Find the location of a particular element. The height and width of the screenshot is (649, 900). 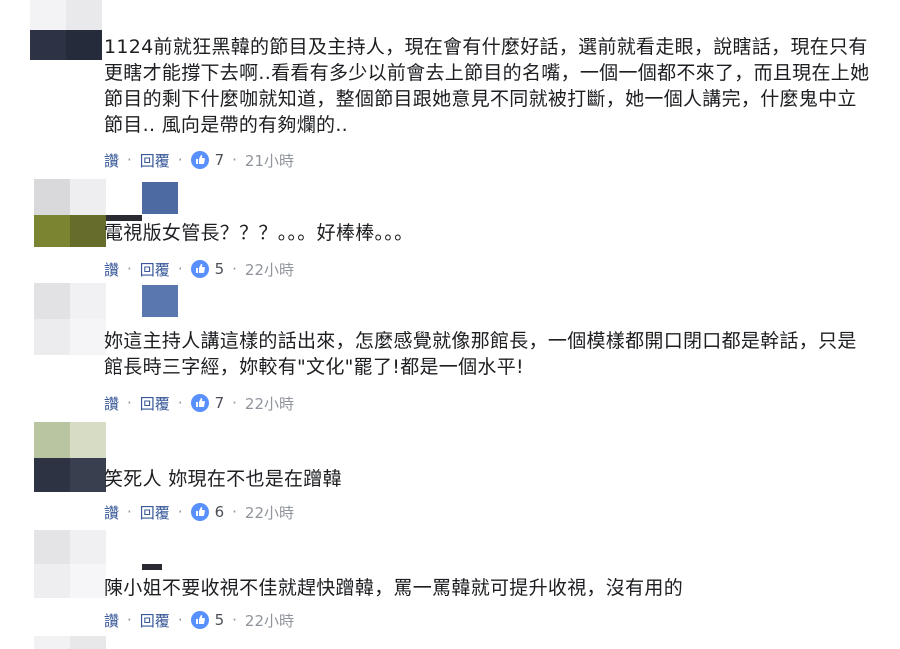

comment-text: 笑死人 妳現在不也是在蹭韓 is located at coordinates (223, 479).